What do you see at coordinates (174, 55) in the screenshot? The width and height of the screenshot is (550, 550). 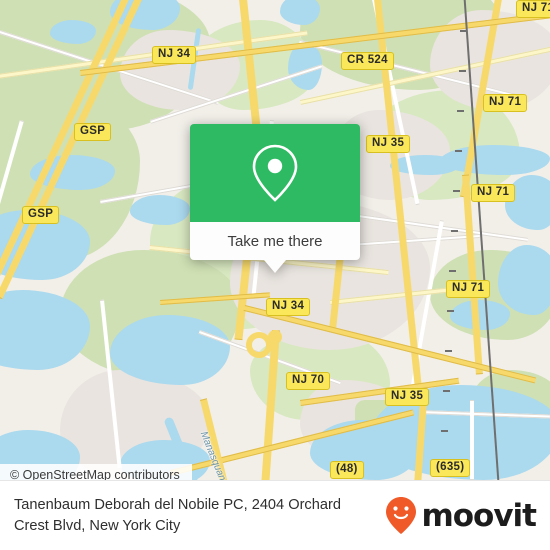 I see `shield-nj-34-north: NJ 34` at bounding box center [174, 55].